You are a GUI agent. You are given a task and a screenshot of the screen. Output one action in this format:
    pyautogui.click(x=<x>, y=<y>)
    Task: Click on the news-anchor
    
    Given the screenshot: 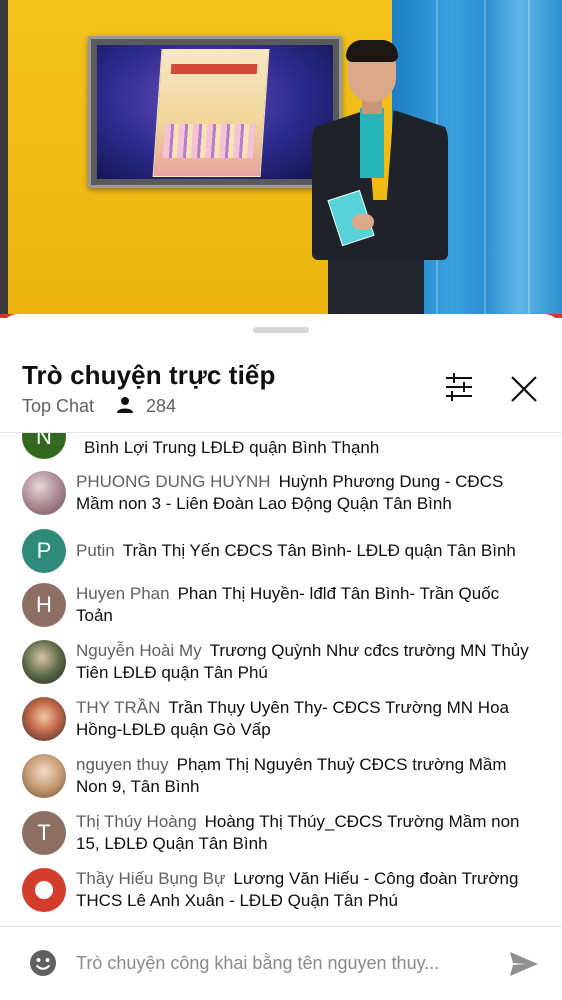 What is the action you would take?
    pyautogui.click(x=381, y=178)
    